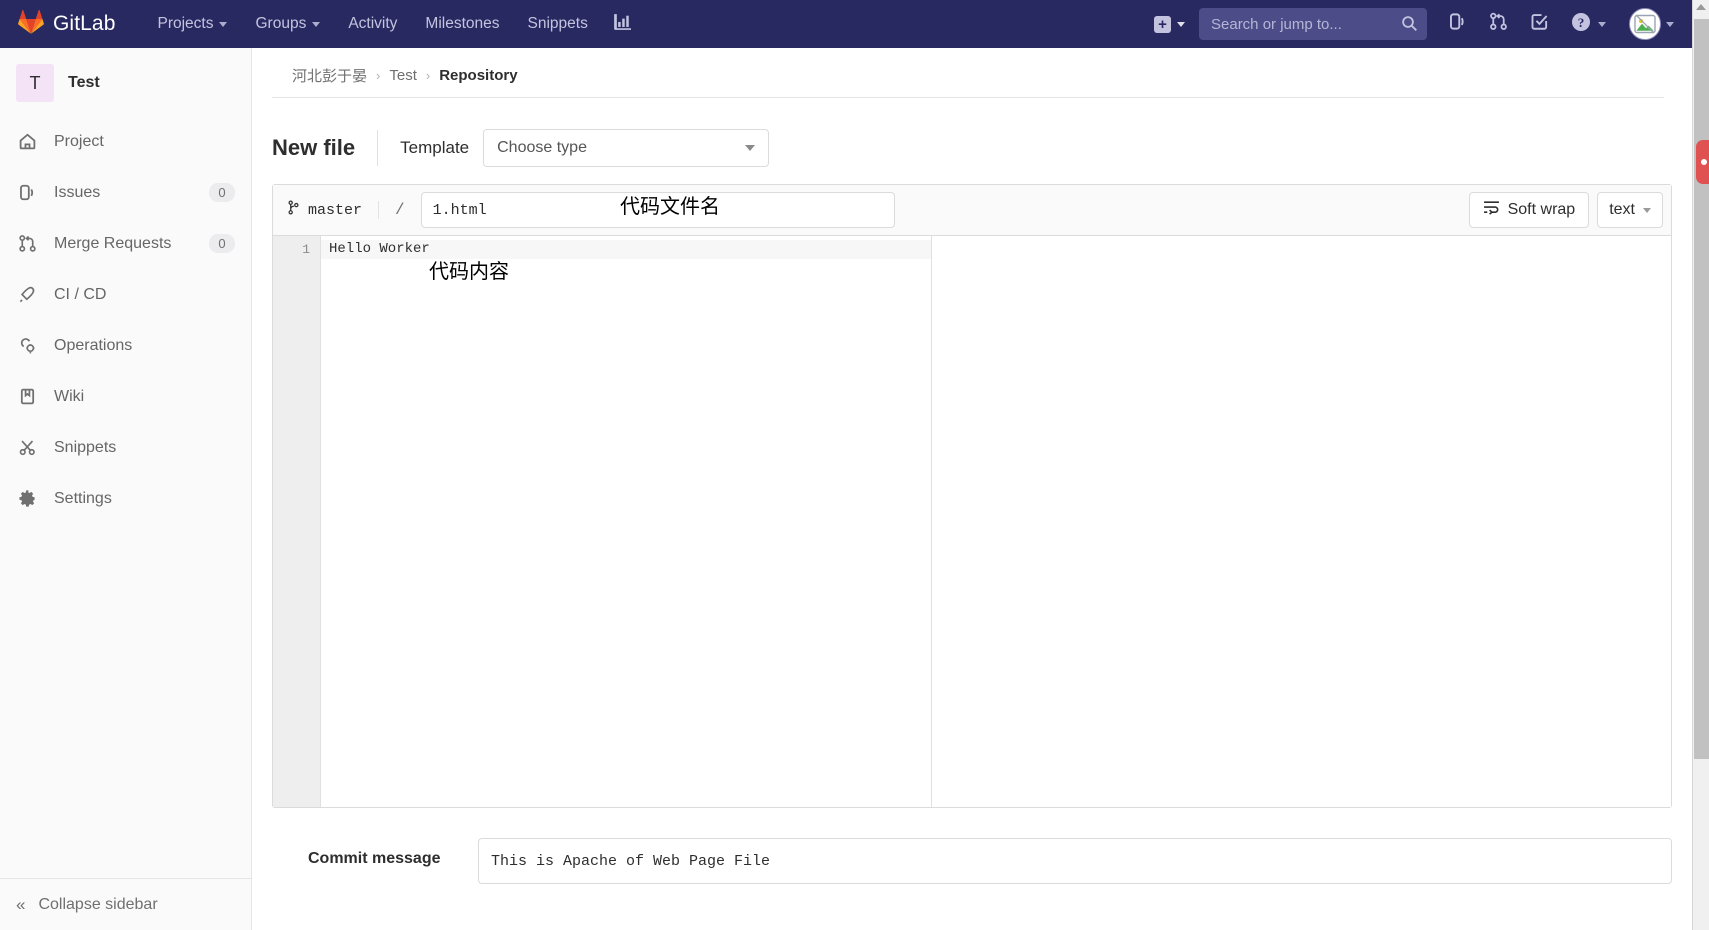  What do you see at coordinates (1630, 210) in the screenshot?
I see `editor-mode-select: text` at bounding box center [1630, 210].